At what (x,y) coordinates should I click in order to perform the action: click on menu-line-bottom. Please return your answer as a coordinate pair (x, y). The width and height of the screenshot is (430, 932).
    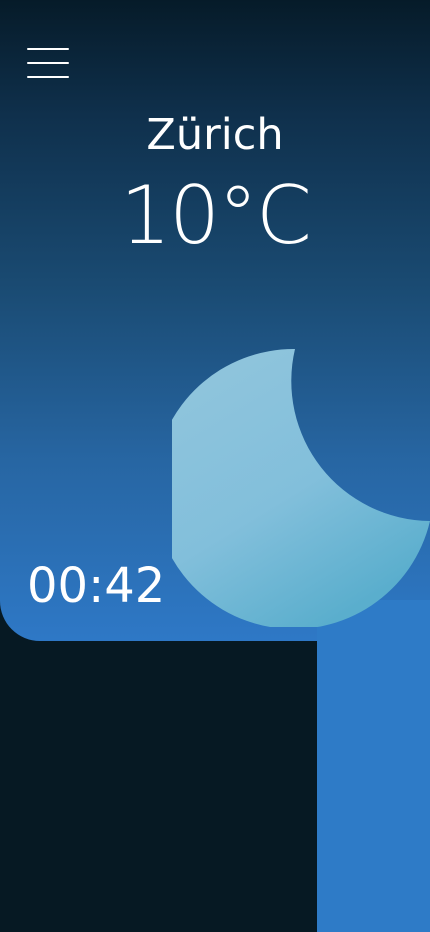
    Looking at the image, I should click on (48, 77).